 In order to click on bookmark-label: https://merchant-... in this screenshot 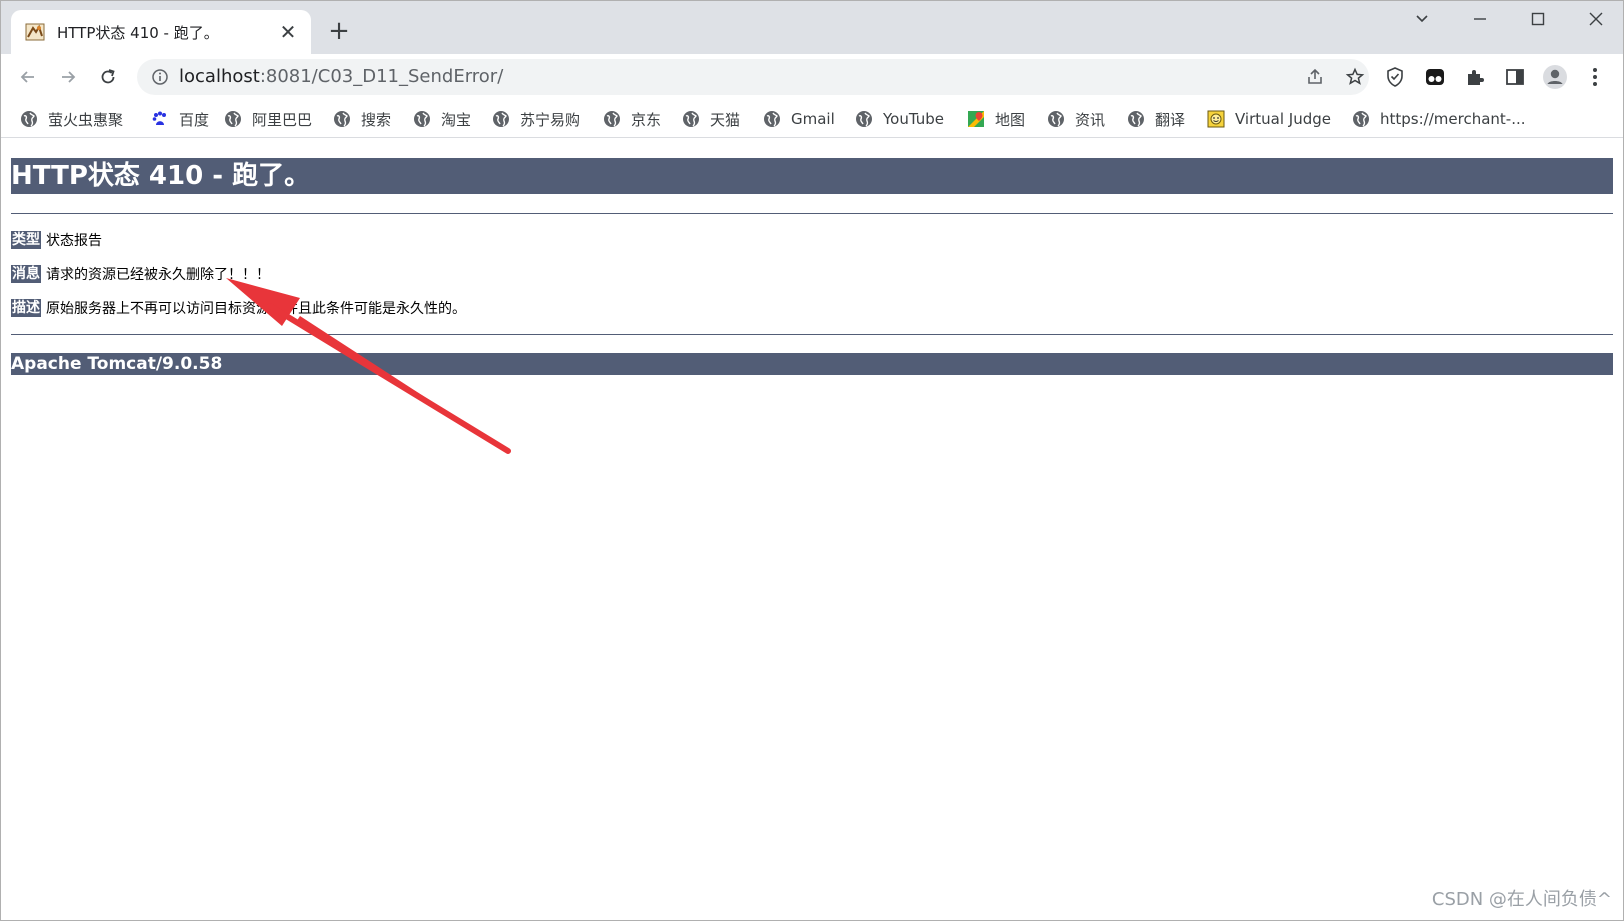, I will do `click(1453, 119)`.